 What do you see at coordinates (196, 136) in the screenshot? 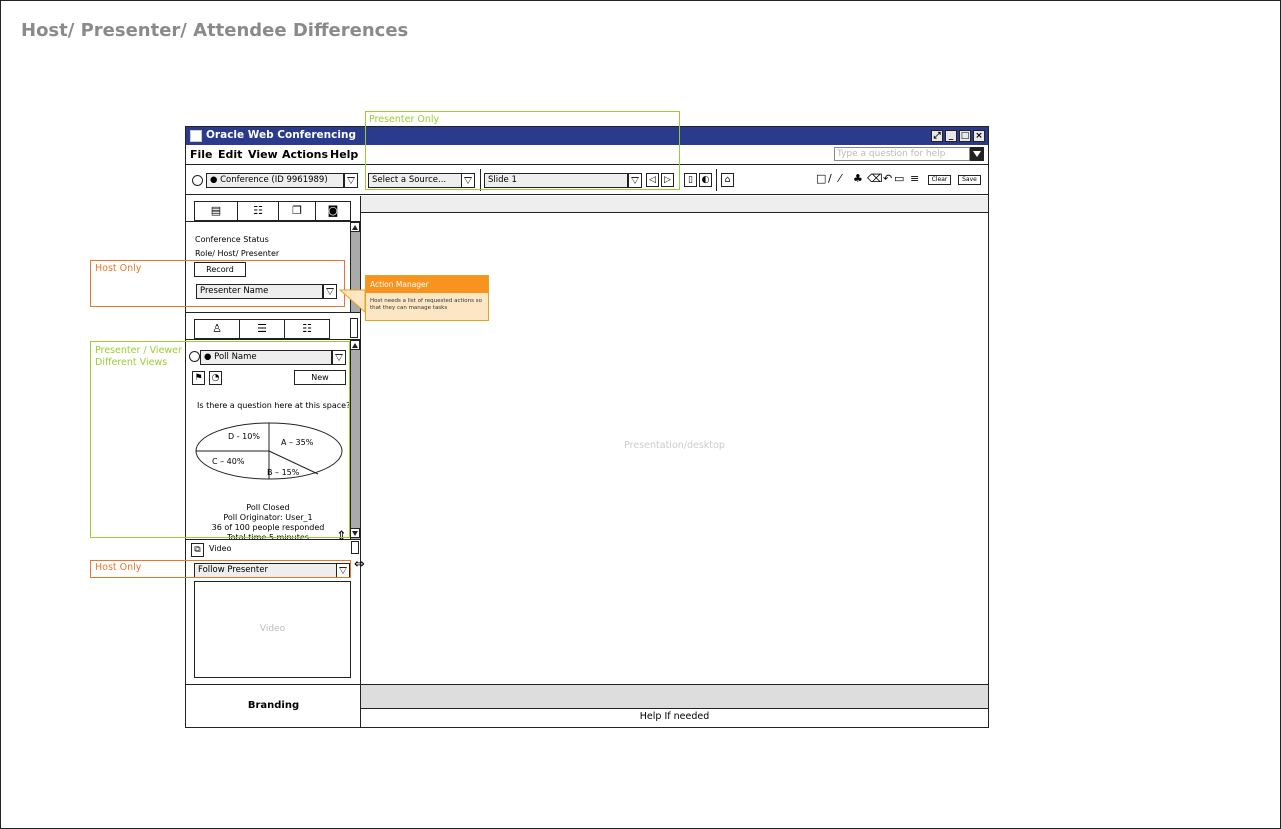
I see `app-logo` at bounding box center [196, 136].